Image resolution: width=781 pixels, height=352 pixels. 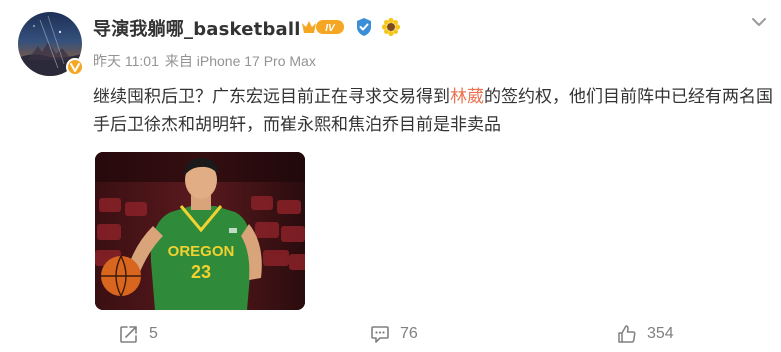 I want to click on post-time: 昨天 11:01, so click(x=126, y=61).